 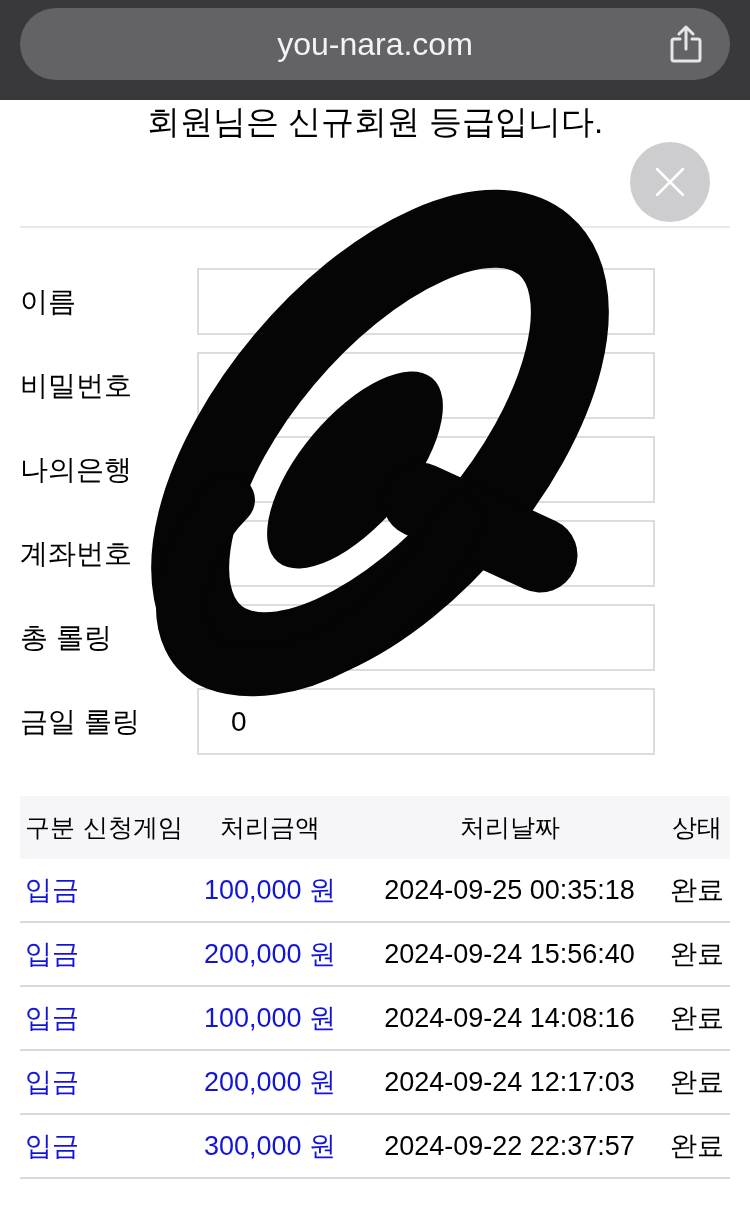 What do you see at coordinates (80, 721) in the screenshot?
I see `field-label: 금일 롤링` at bounding box center [80, 721].